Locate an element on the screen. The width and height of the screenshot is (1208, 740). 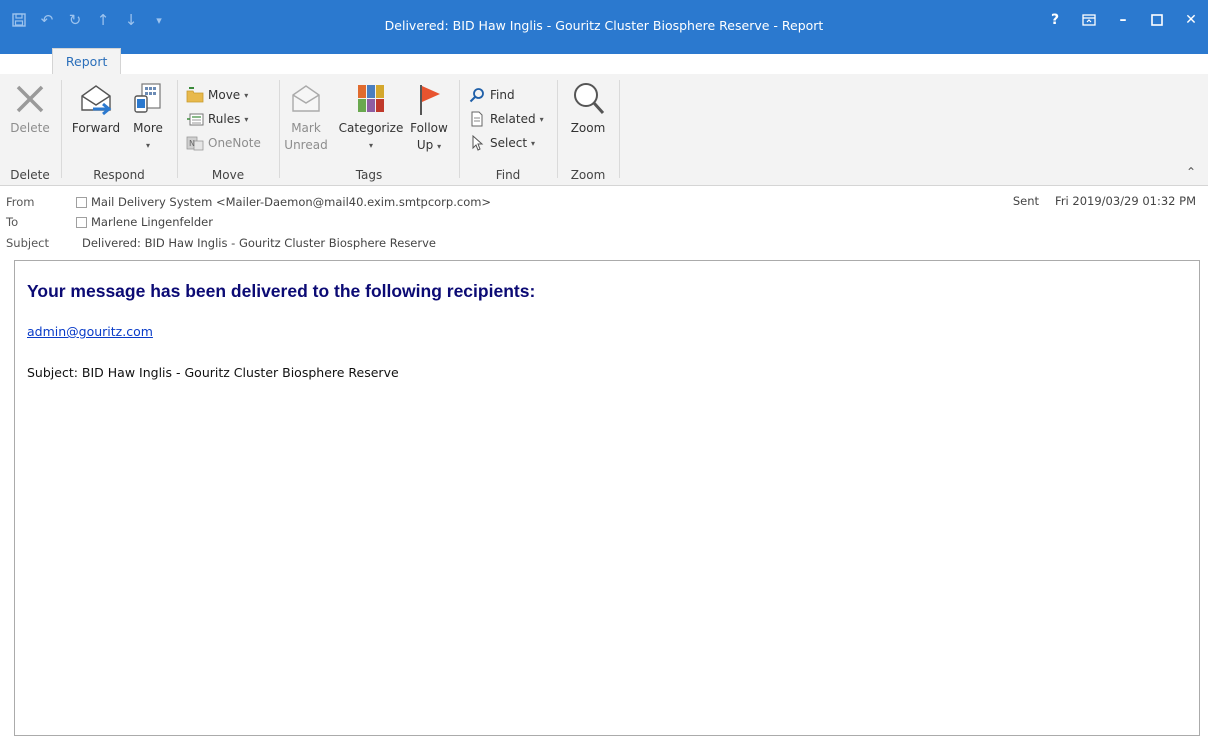
sent-label: Sent is located at coordinates (1026, 201).